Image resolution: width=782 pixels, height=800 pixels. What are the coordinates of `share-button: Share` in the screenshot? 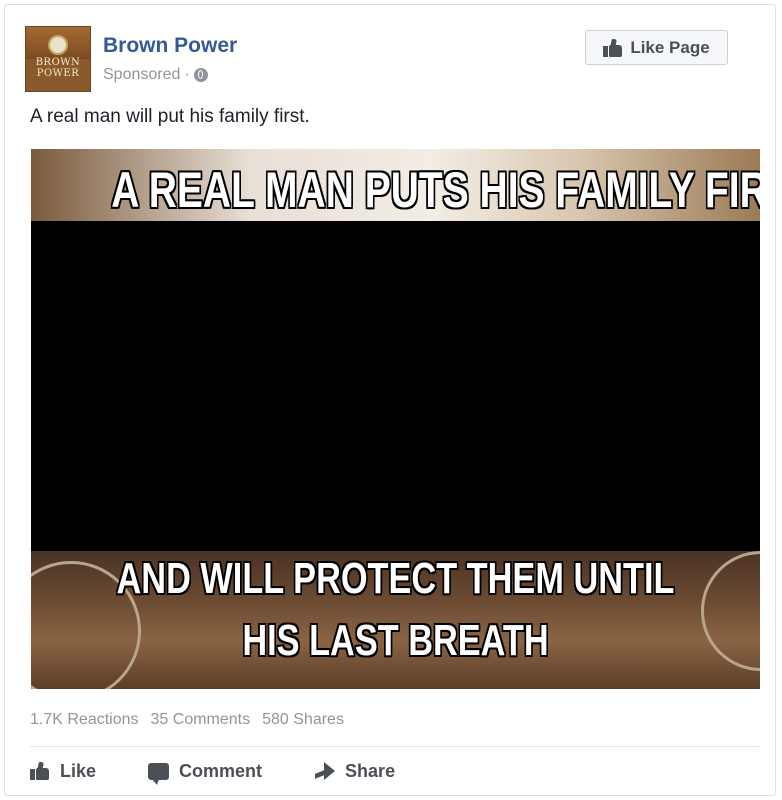 It's located at (354, 771).